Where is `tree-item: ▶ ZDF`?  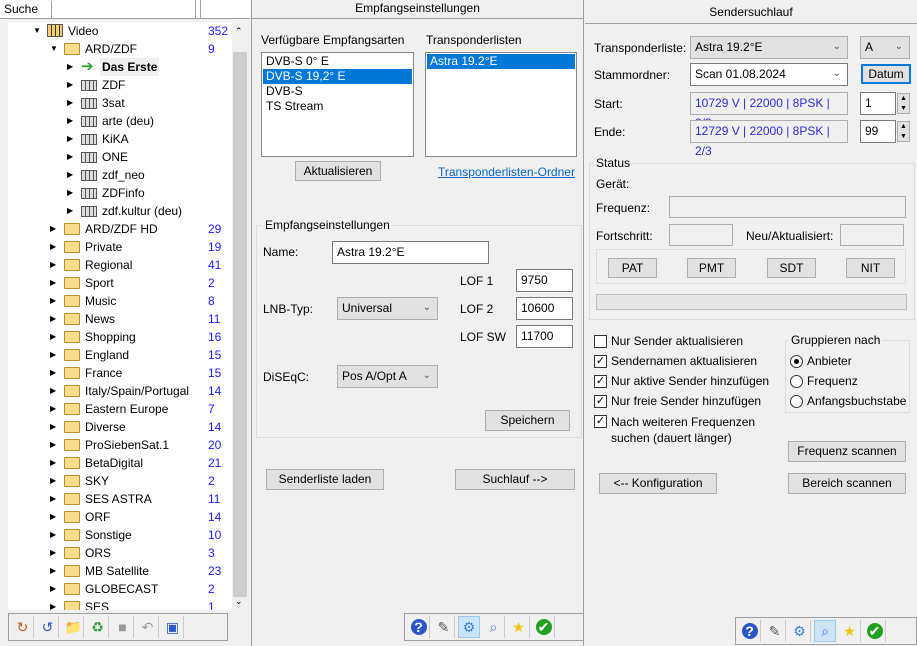 tree-item: ▶ ZDF is located at coordinates (120, 85).